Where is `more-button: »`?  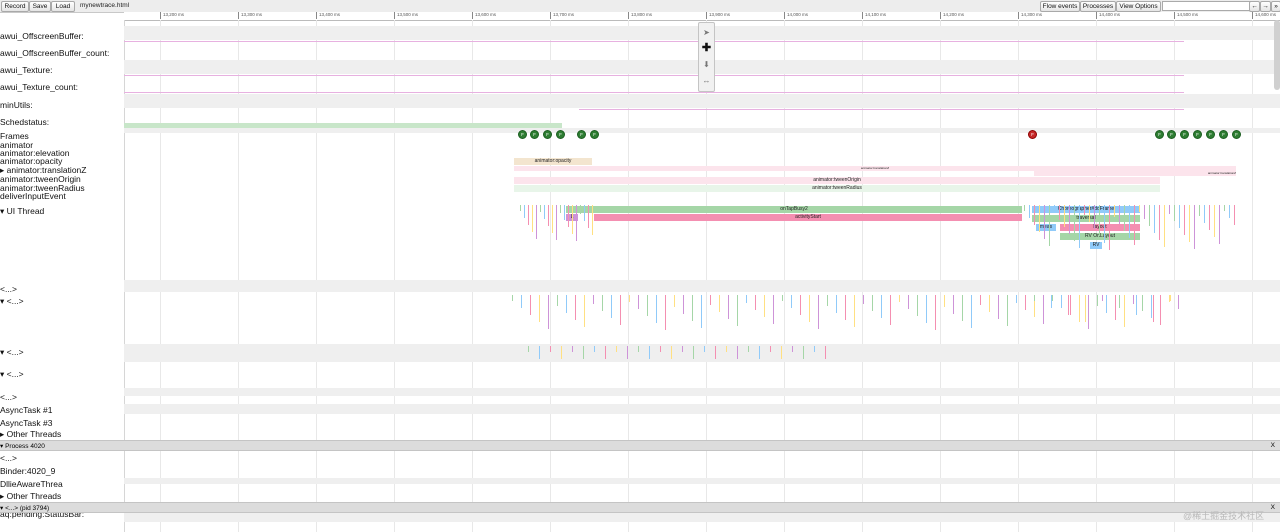
more-button: » is located at coordinates (1275, 6).